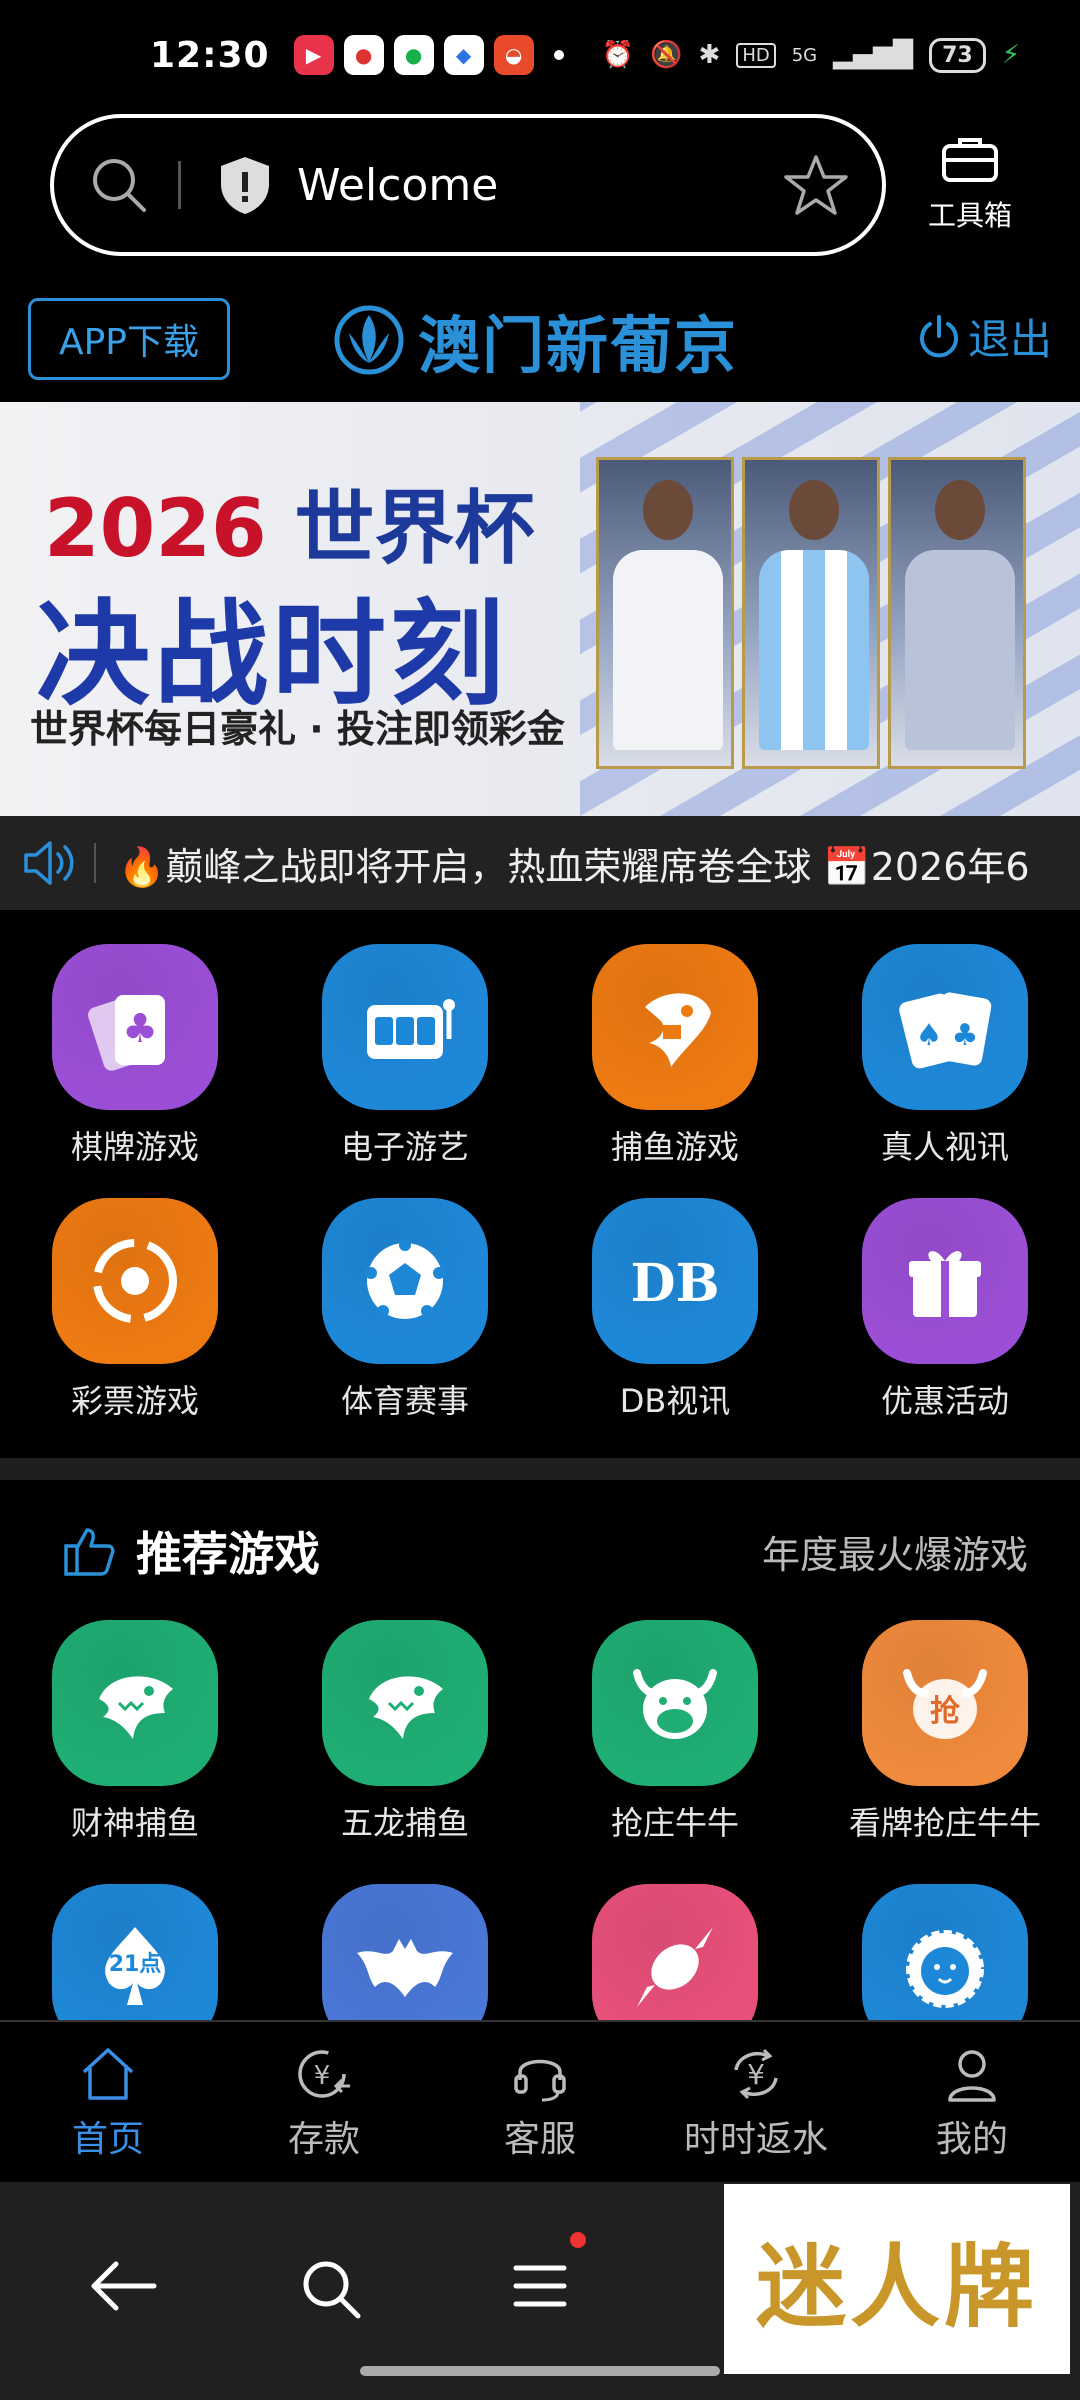  I want to click on svg-text: 21点, so click(135, 1964).